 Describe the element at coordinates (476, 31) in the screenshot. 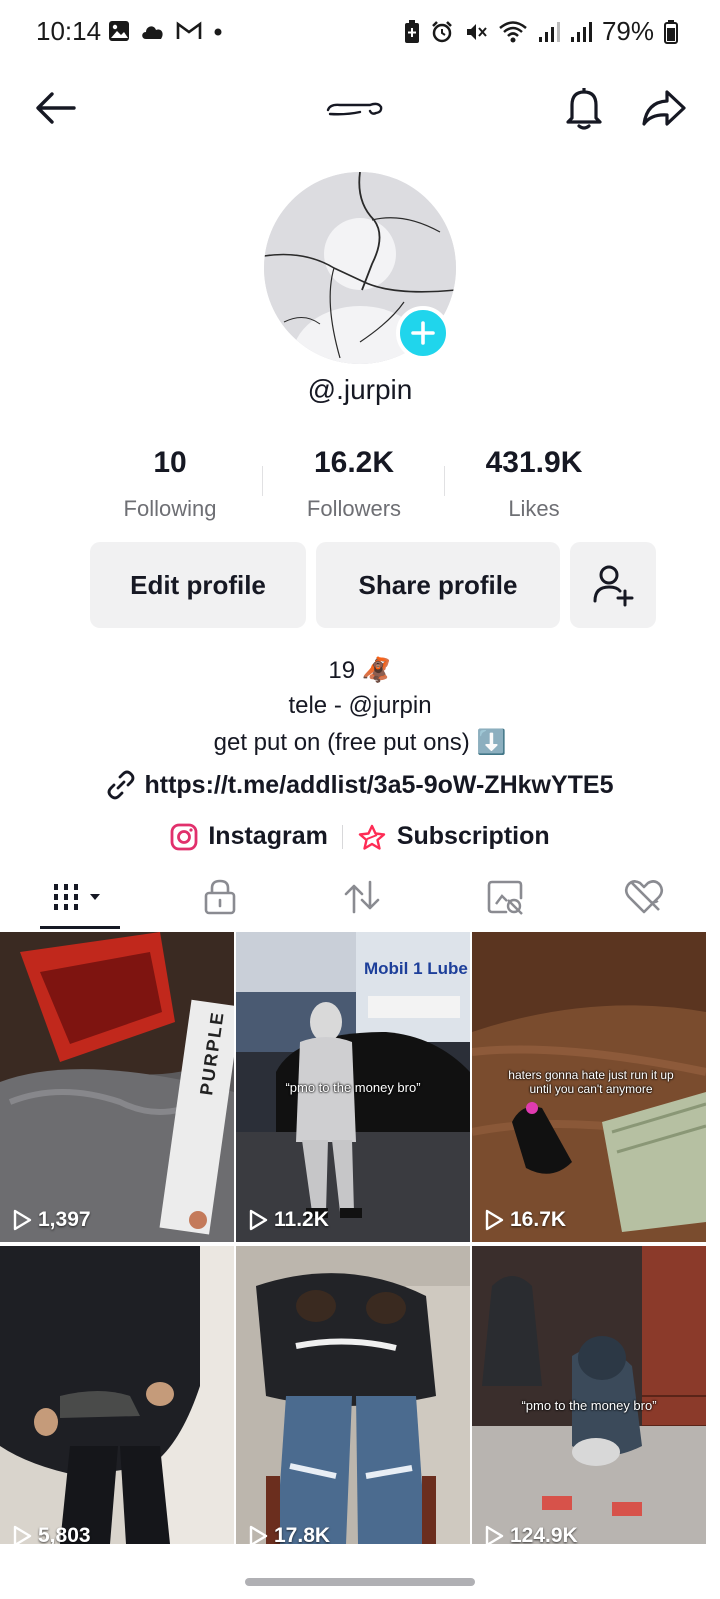

I see `mute-icon` at that location.